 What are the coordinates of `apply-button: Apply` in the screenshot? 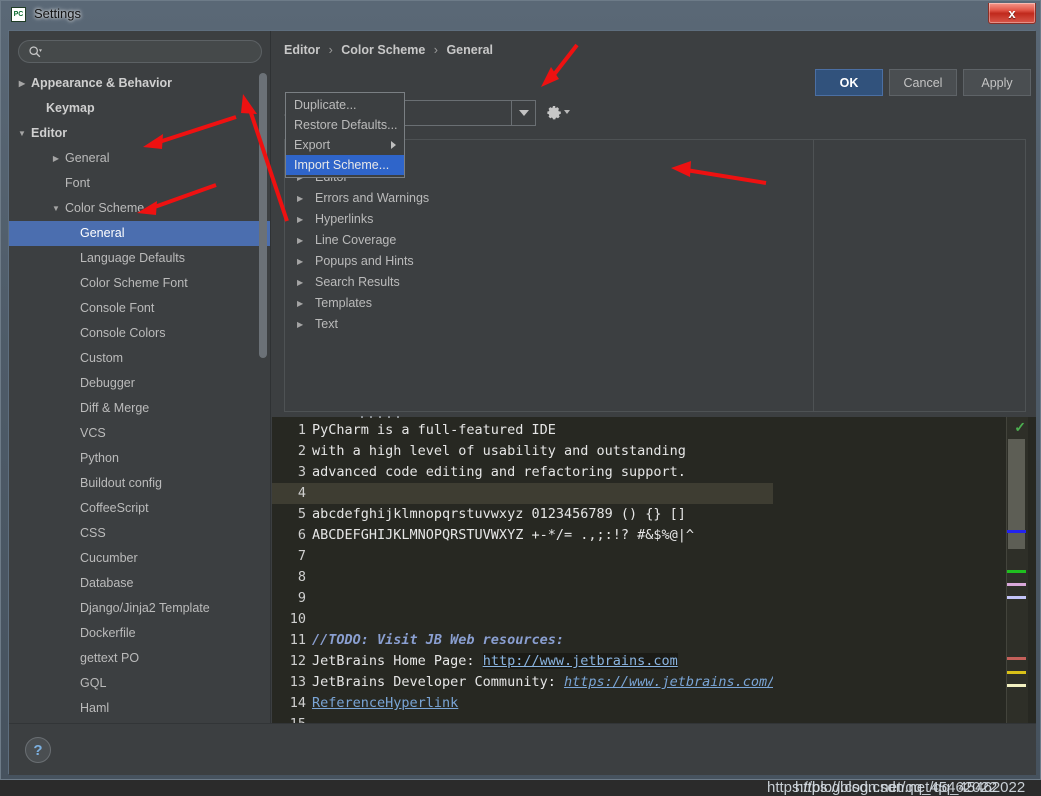 It's located at (997, 82).